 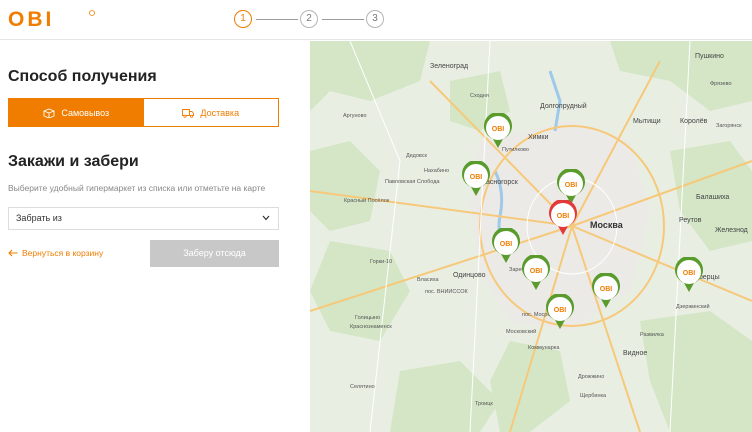 I want to click on store-select: Забрать из, so click(x=143, y=218).